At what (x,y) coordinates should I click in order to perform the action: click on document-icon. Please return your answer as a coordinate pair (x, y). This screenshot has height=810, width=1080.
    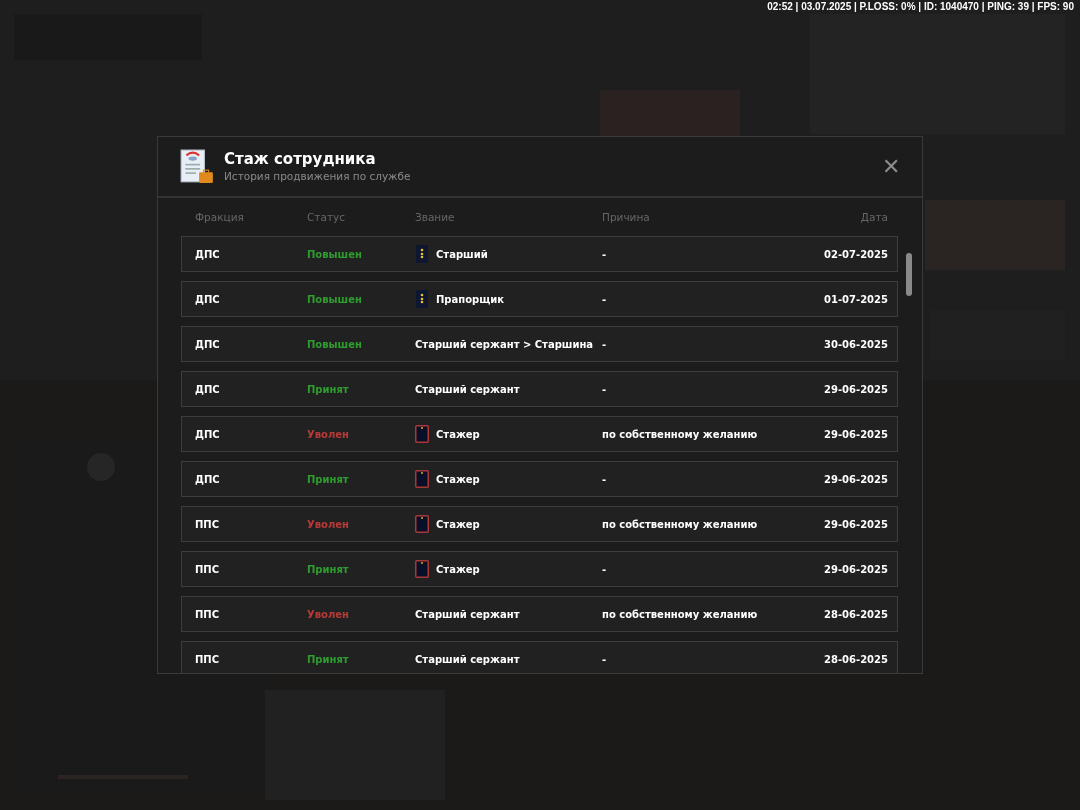
    Looking at the image, I should click on (197, 166).